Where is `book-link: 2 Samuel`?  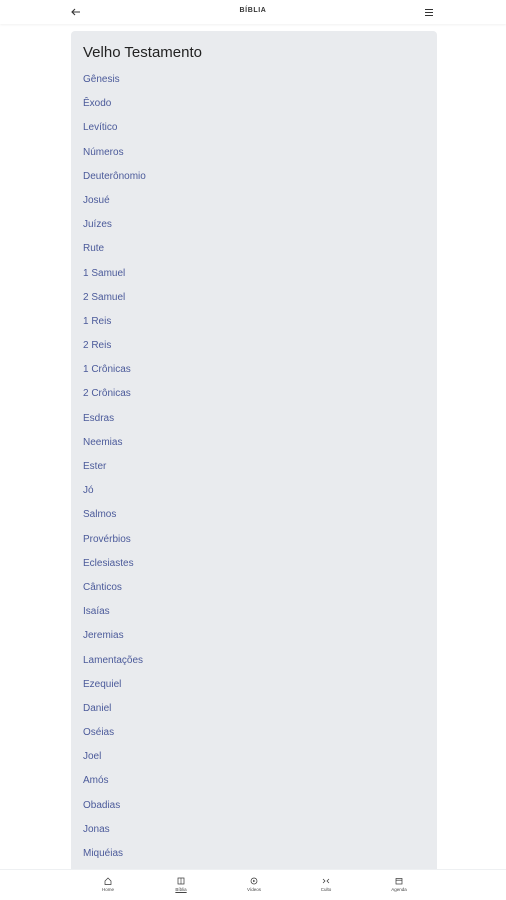
book-link: 2 Samuel is located at coordinates (114, 301).